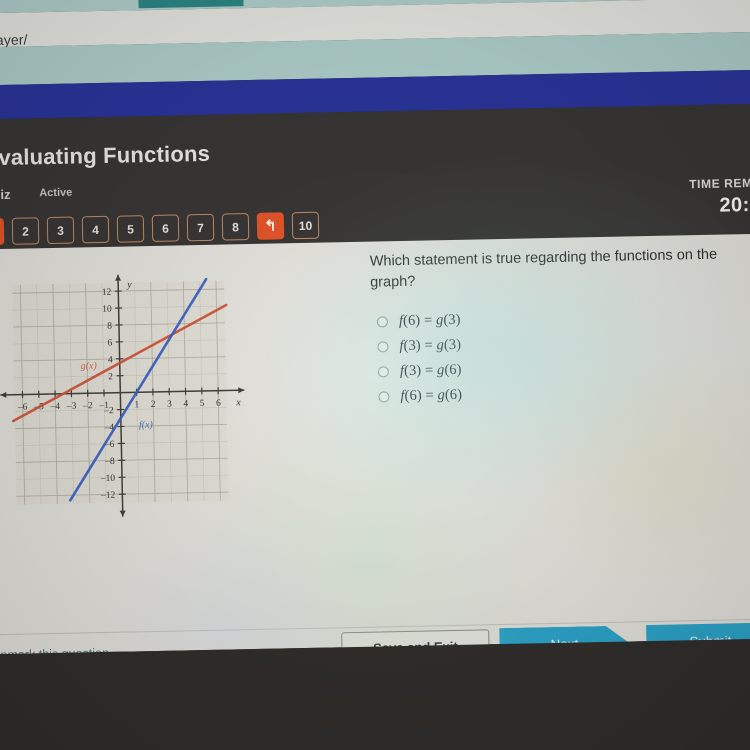 This screenshot has height=750, width=750. Describe the element at coordinates (109, 462) in the screenshot. I see `svg-text: –8` at that location.